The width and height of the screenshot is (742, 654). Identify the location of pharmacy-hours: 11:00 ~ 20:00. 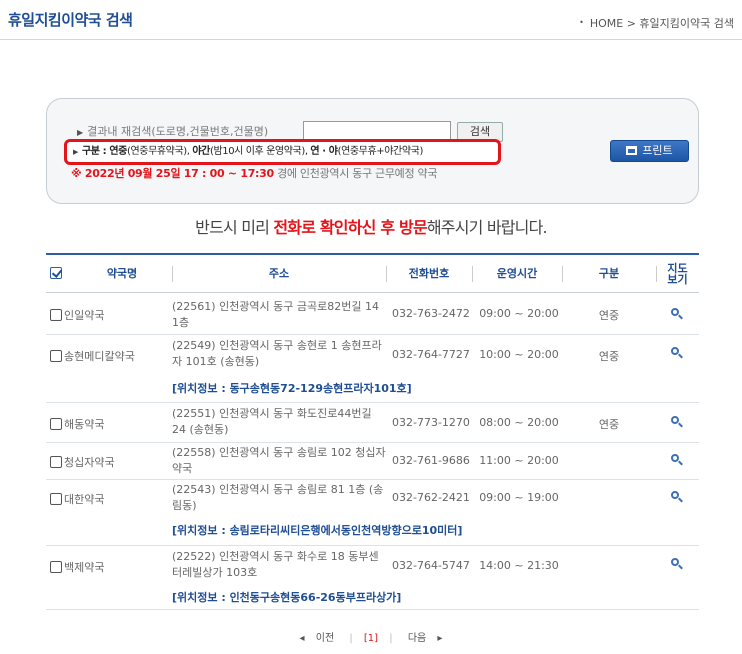
(519, 460).